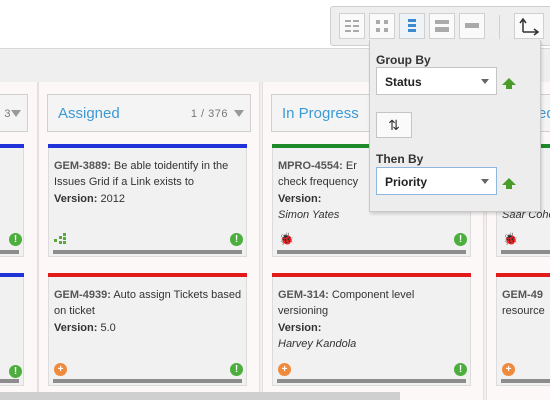 Image resolution: width=550 pixels, height=400 pixels. Describe the element at coordinates (108, 328) in the screenshot. I see `version-value: 5.0` at that location.